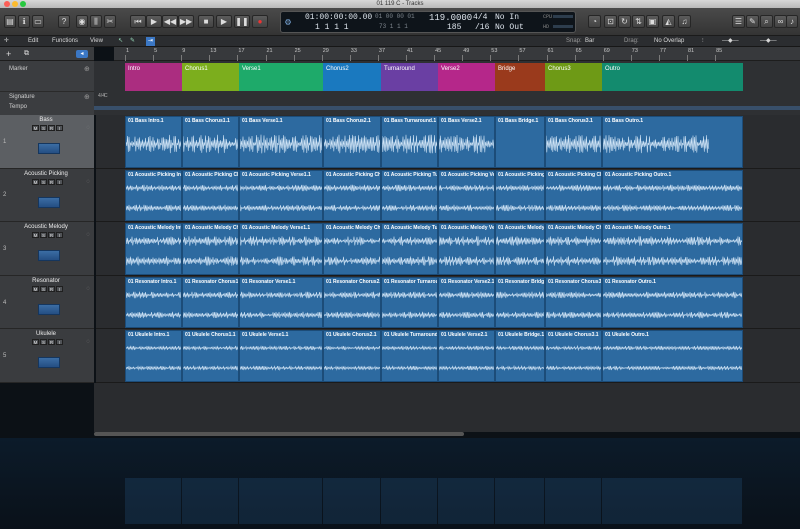 This screenshot has width=800, height=529. Describe the element at coordinates (520, 77) in the screenshot. I see `marker-bridge: Bridge` at that location.